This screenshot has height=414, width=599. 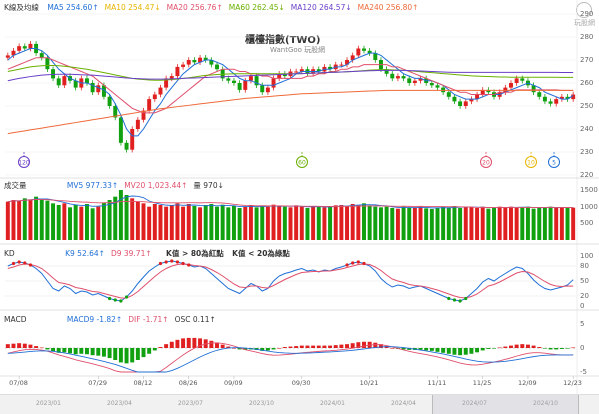 What do you see at coordinates (261, 403) in the screenshot?
I see `year-label: 2023/10` at bounding box center [261, 403].